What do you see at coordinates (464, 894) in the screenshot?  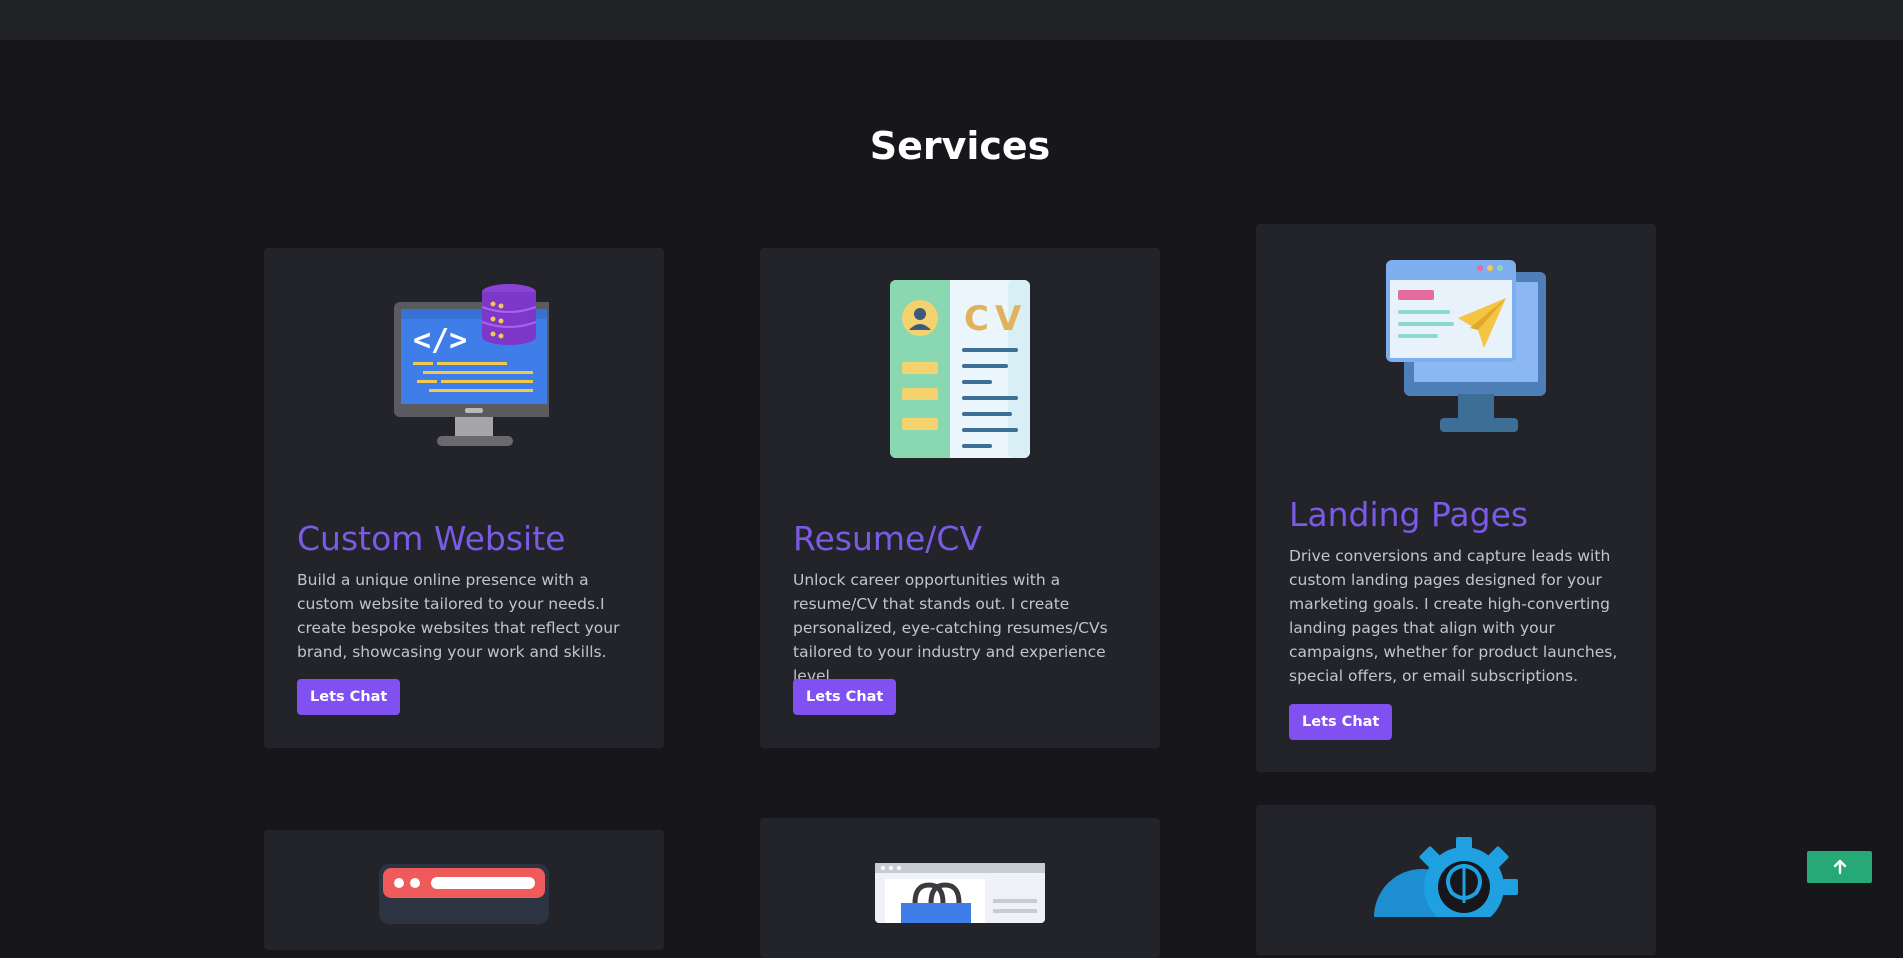 I see `browser-window-icon` at bounding box center [464, 894].